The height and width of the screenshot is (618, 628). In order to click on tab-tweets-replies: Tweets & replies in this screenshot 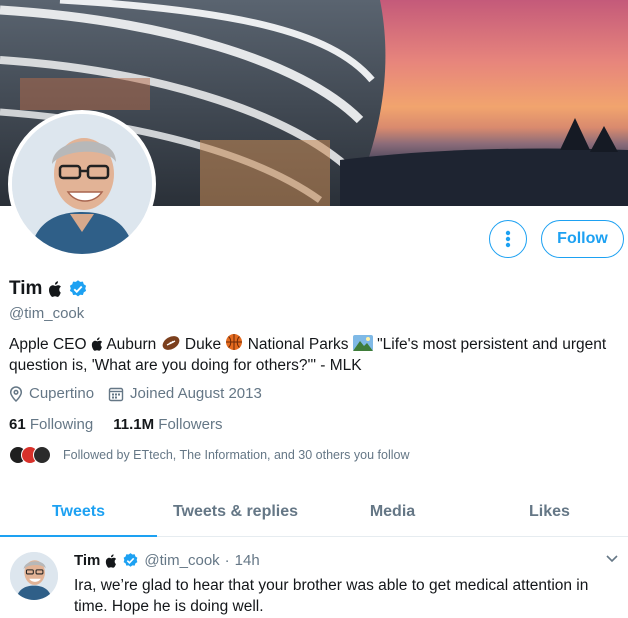, I will do `click(235, 512)`.